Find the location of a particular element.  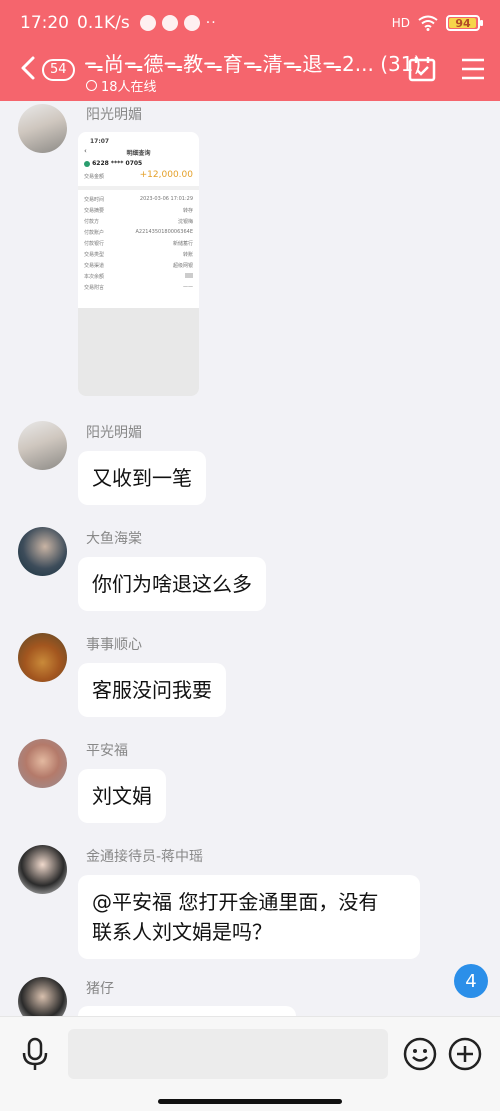

battery-level: 94 is located at coordinates (463, 23).